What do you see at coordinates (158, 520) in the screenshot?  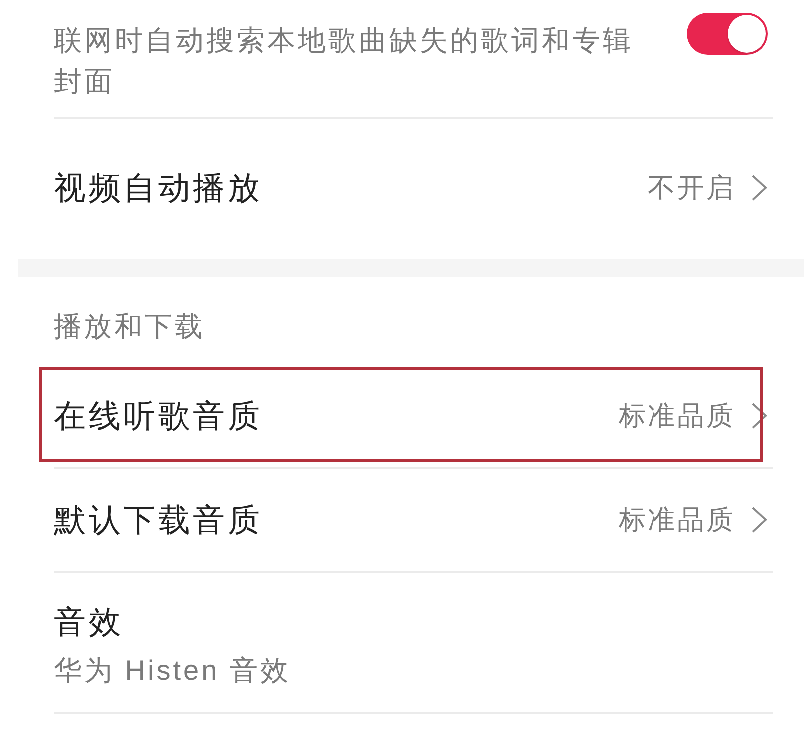 I see `setting-title: 默认下载音质` at bounding box center [158, 520].